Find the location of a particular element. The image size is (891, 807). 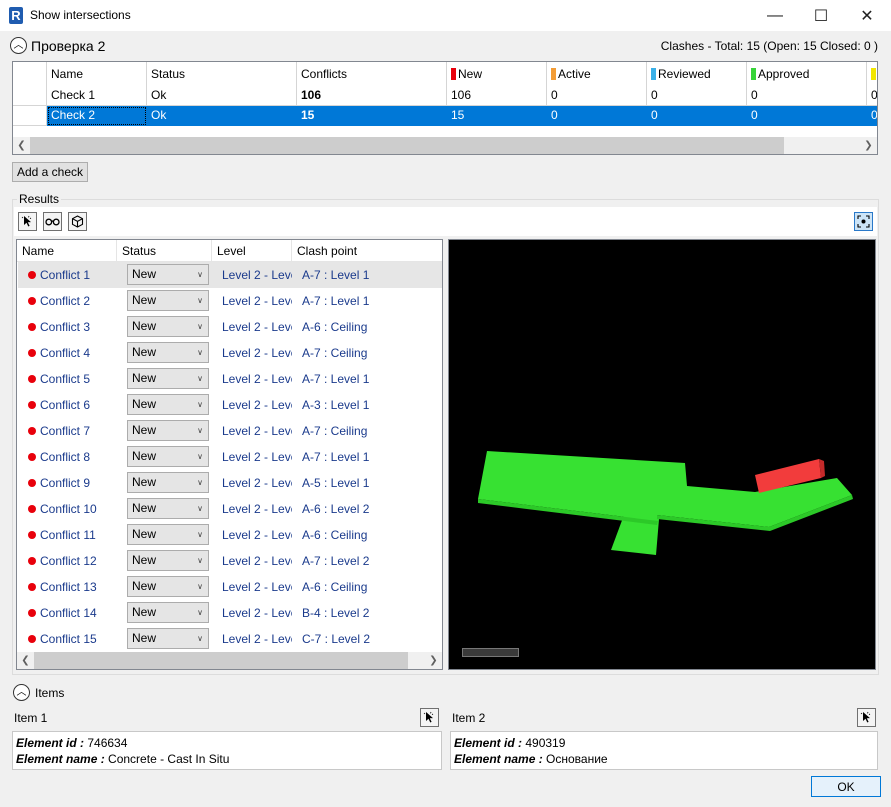

conflict-name: Conflict 7 is located at coordinates (65, 431).